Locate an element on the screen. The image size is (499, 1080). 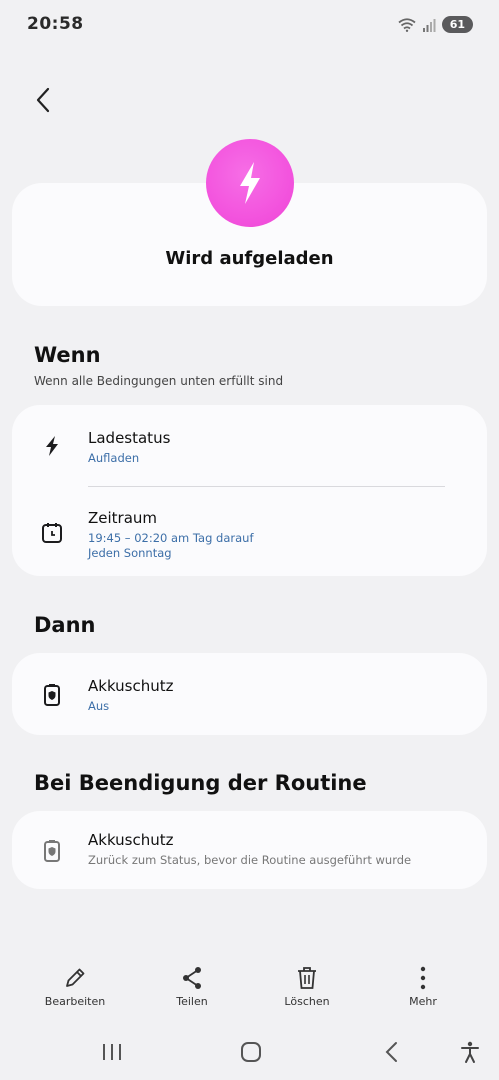
more-label: Mehr is located at coordinates (423, 1001).